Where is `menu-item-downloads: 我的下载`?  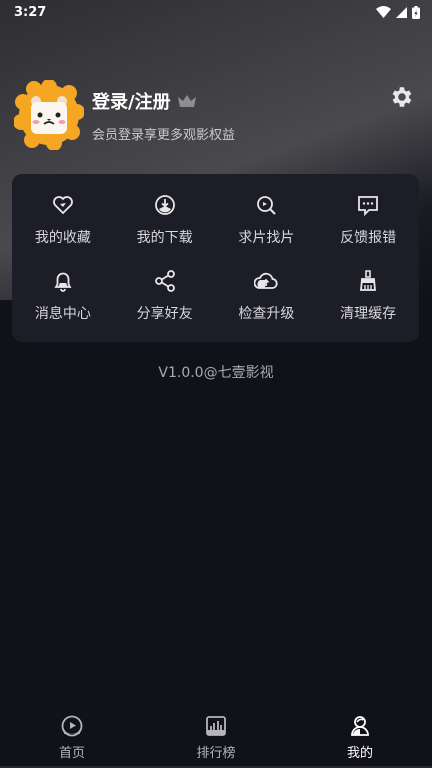 menu-item-downloads: 我的下载 is located at coordinates (165, 220).